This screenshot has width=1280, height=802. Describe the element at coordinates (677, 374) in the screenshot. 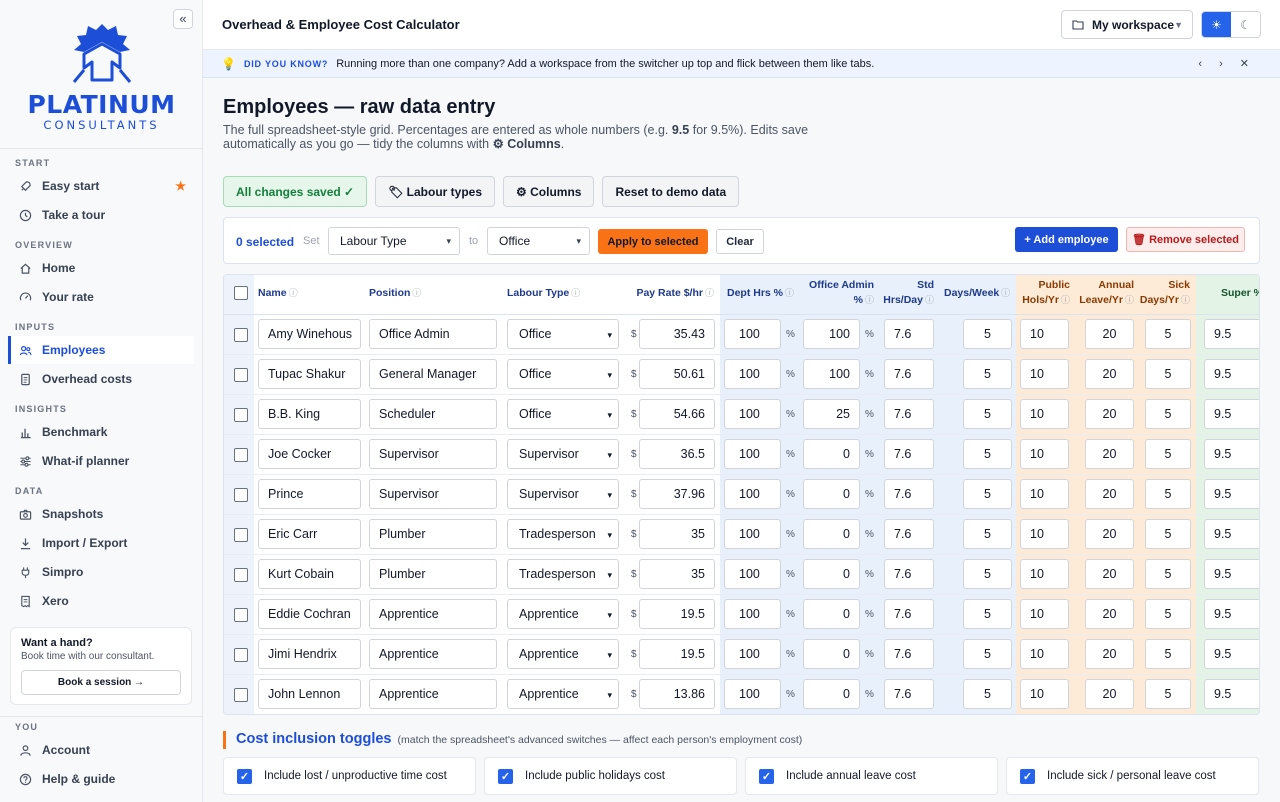

I see `pay-rate-input: 50.61` at that location.